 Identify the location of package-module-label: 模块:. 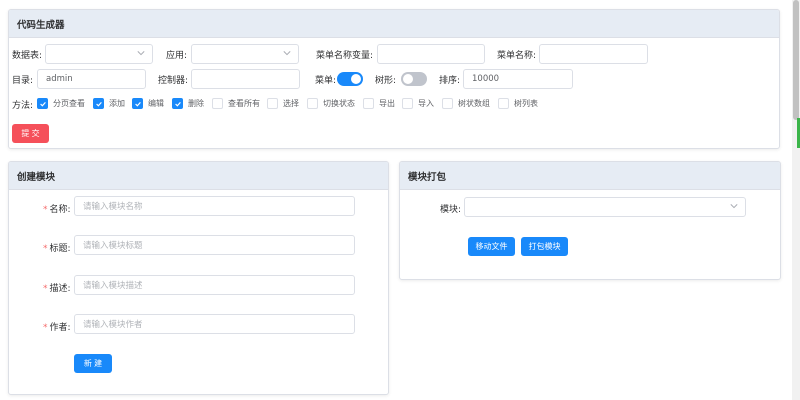
(451, 210).